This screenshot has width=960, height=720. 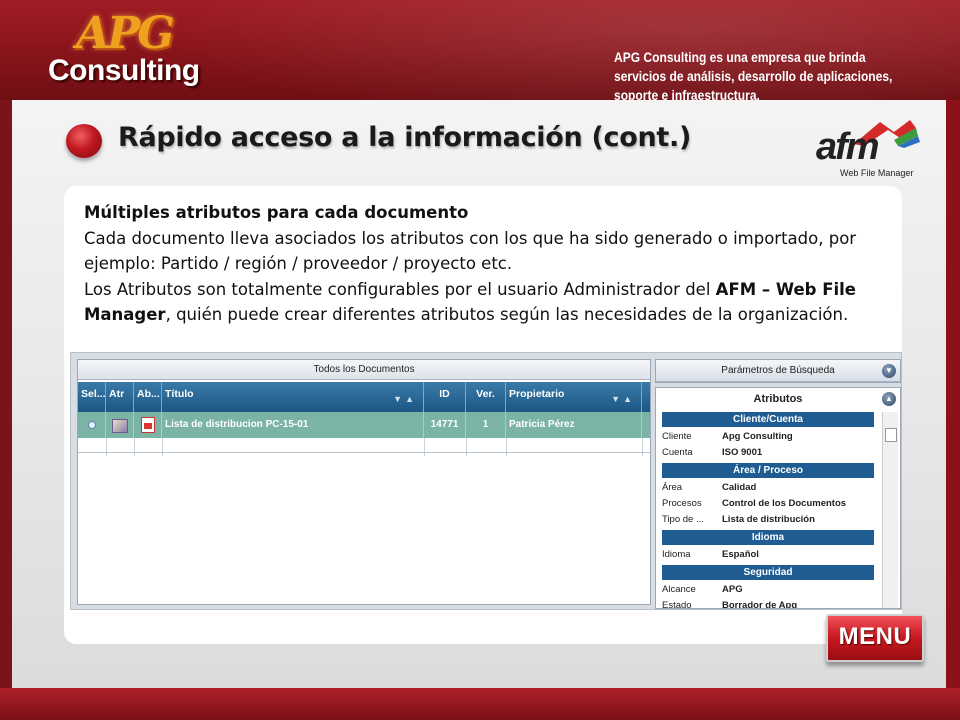 What do you see at coordinates (677, 452) in the screenshot?
I see `attr-key: Cuenta` at bounding box center [677, 452].